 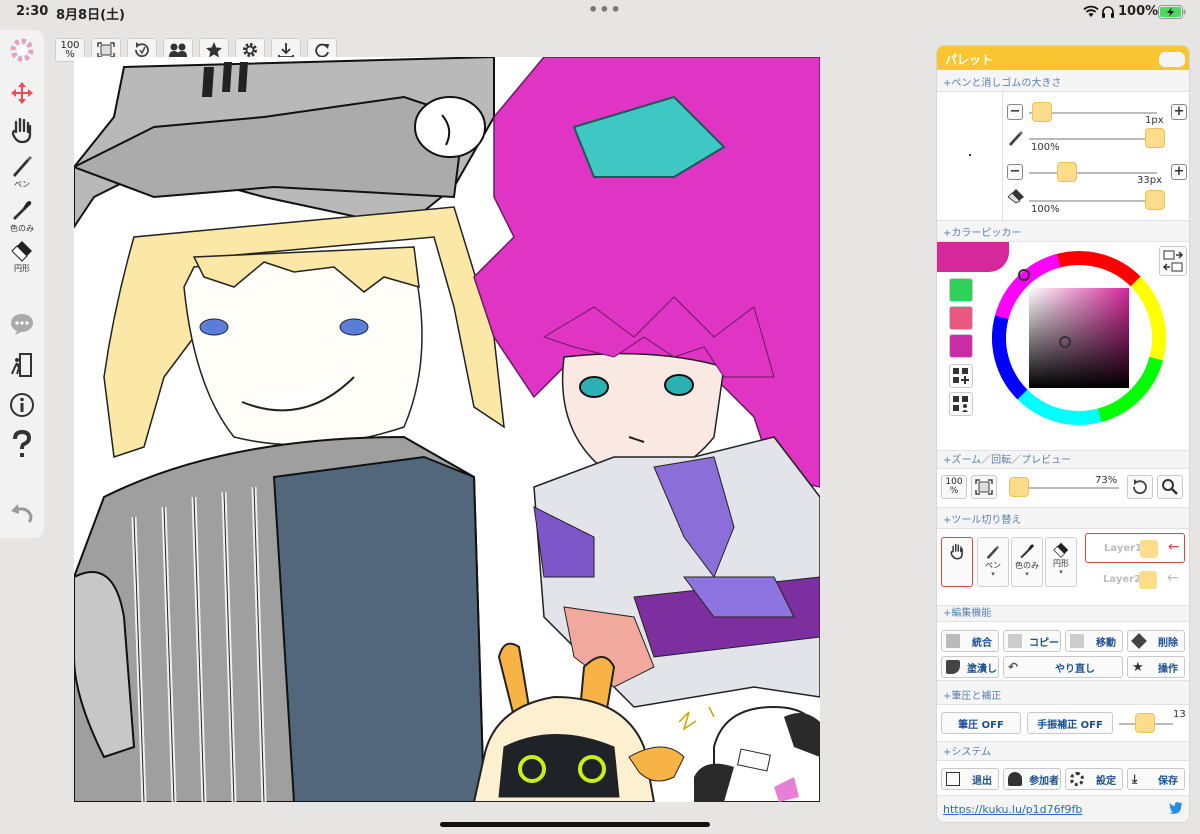 I want to click on grid-add-icon, so click(x=961, y=376).